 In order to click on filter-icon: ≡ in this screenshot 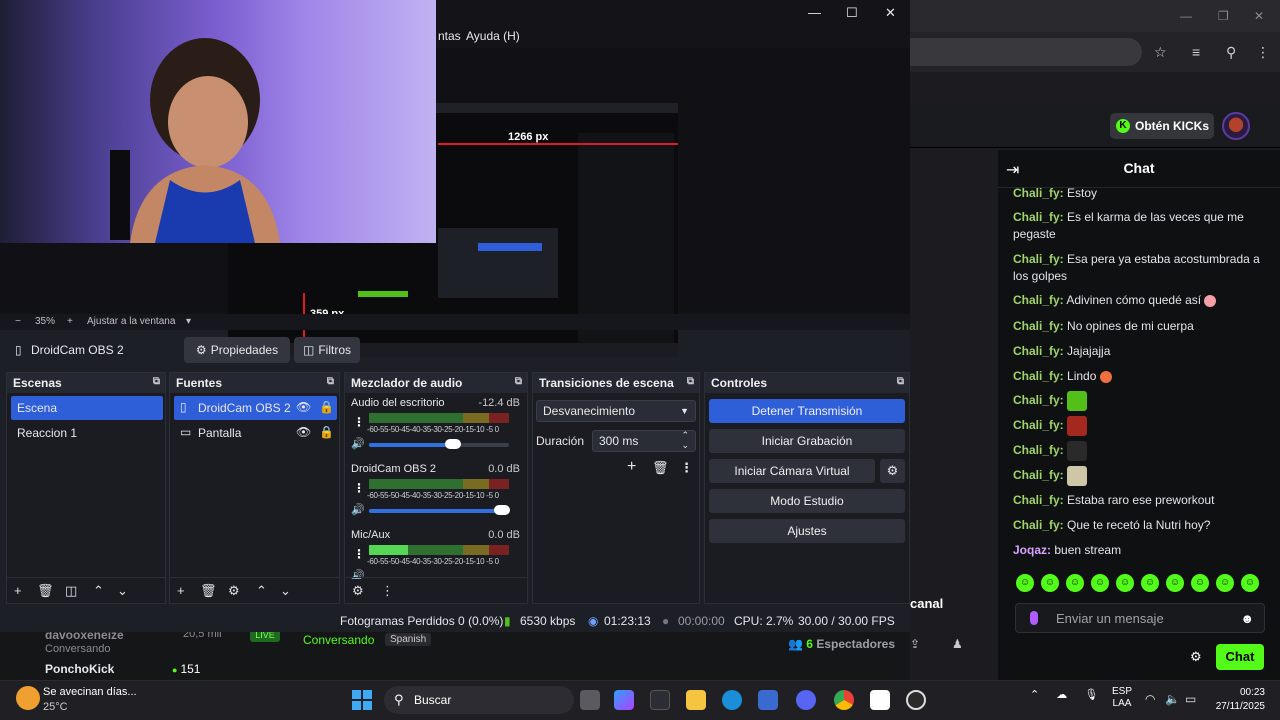, I will do `click(1196, 52)`.